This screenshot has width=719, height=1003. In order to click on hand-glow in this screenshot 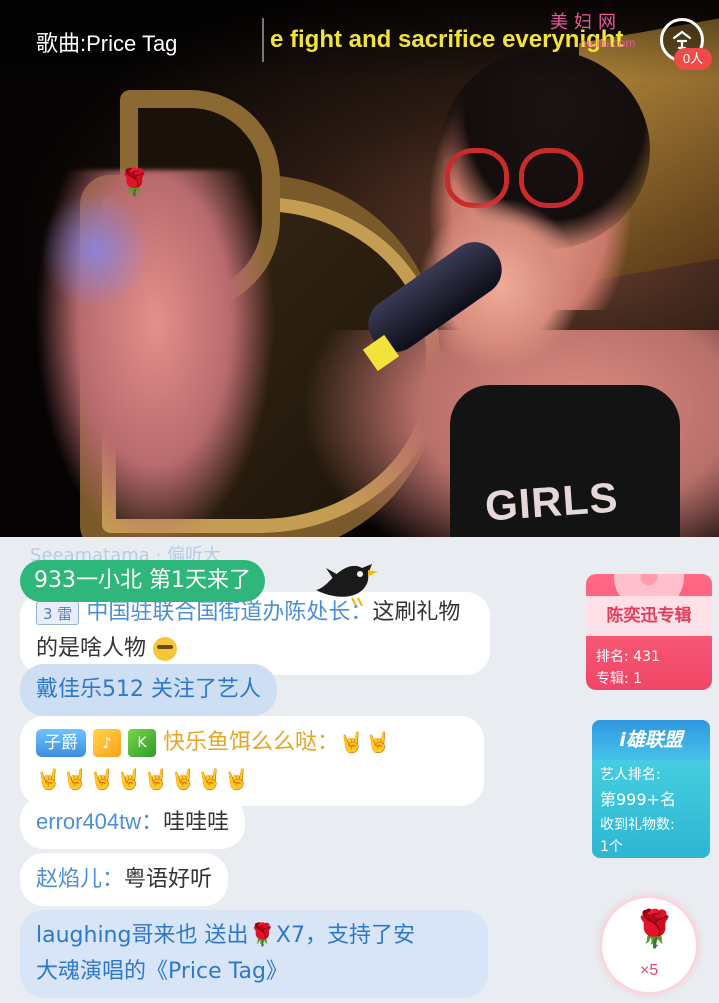, I will do `click(95, 250)`.